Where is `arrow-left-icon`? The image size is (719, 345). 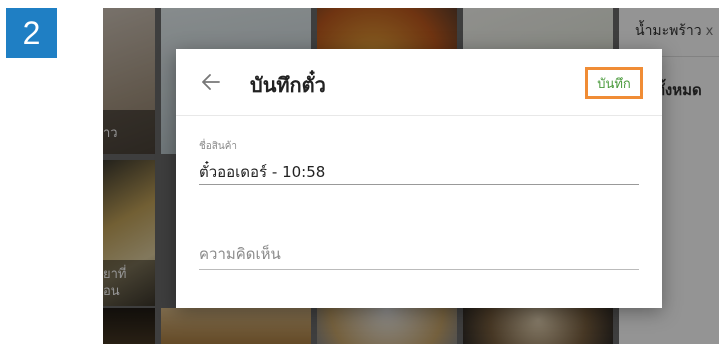
arrow-left-icon is located at coordinates (211, 82).